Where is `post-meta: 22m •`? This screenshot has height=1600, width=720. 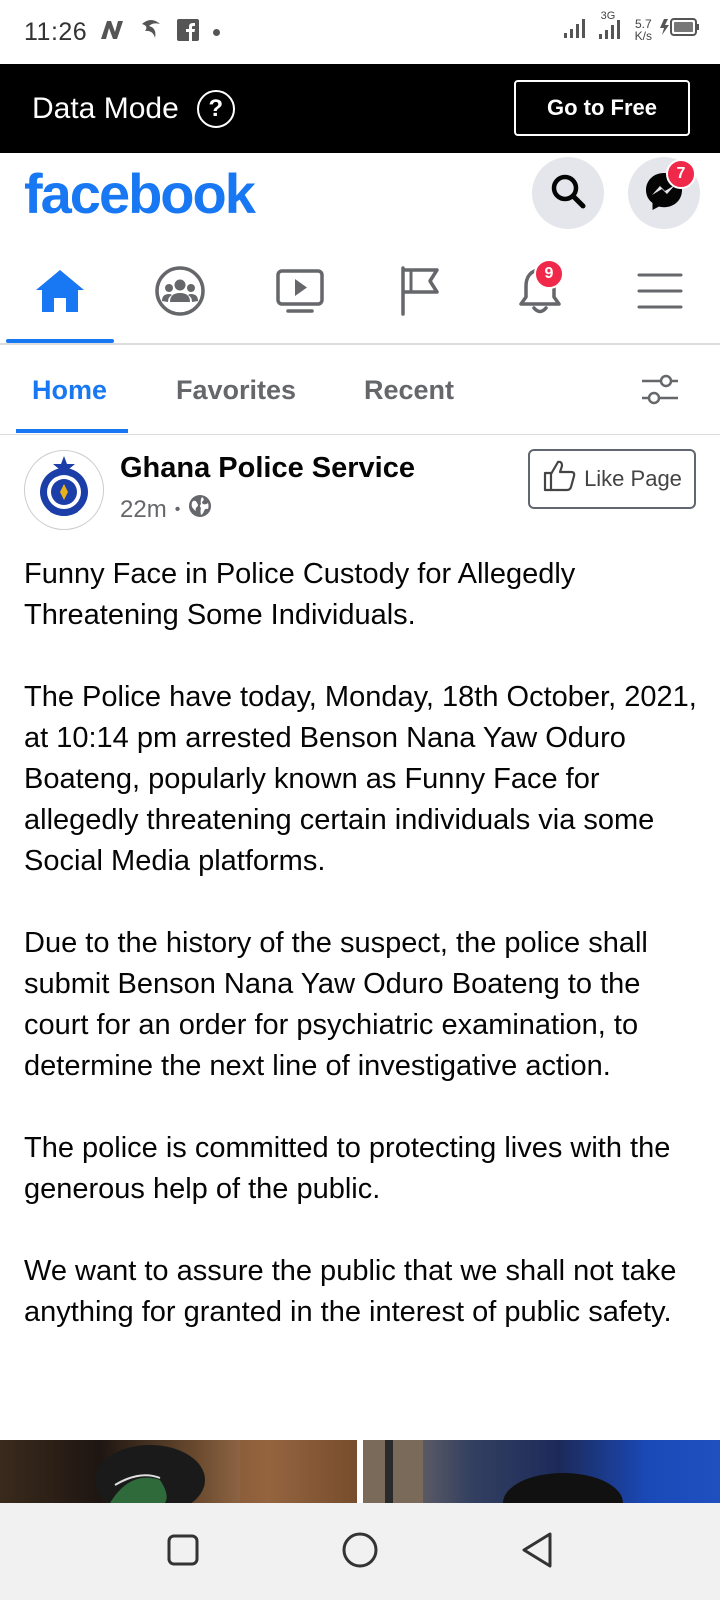
post-meta: 22m • is located at coordinates (166, 509).